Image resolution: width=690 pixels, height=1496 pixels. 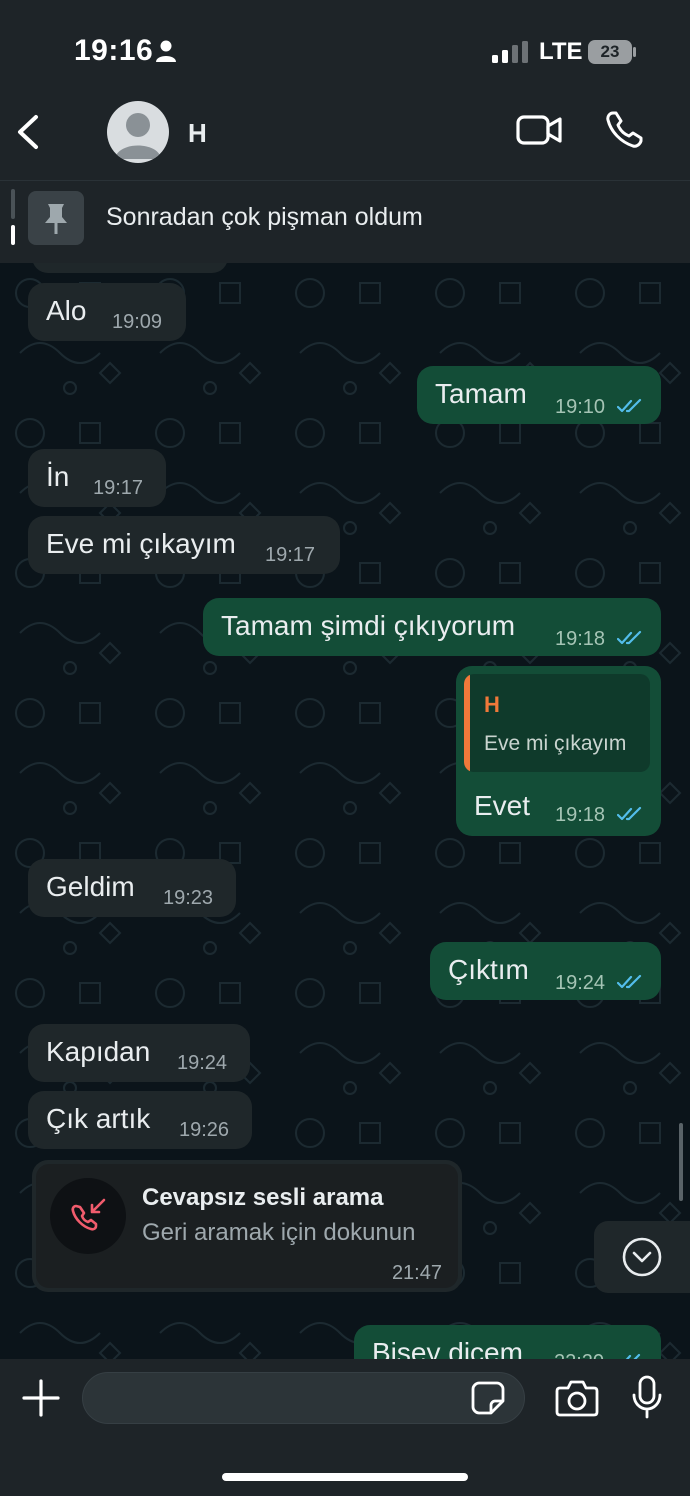 I want to click on chevron-down-icon, so click(x=642, y=1257).